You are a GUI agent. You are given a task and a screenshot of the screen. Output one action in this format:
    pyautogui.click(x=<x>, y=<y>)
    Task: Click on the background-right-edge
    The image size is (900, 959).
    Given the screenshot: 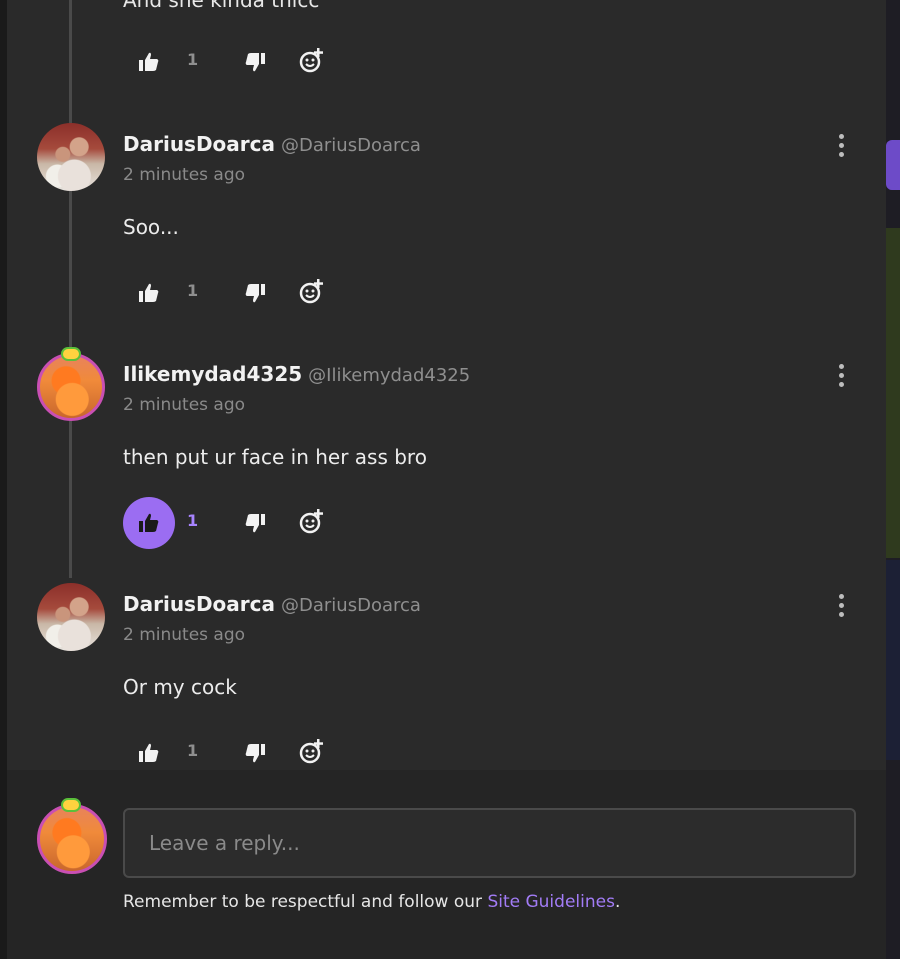 What is the action you would take?
    pyautogui.click(x=893, y=479)
    